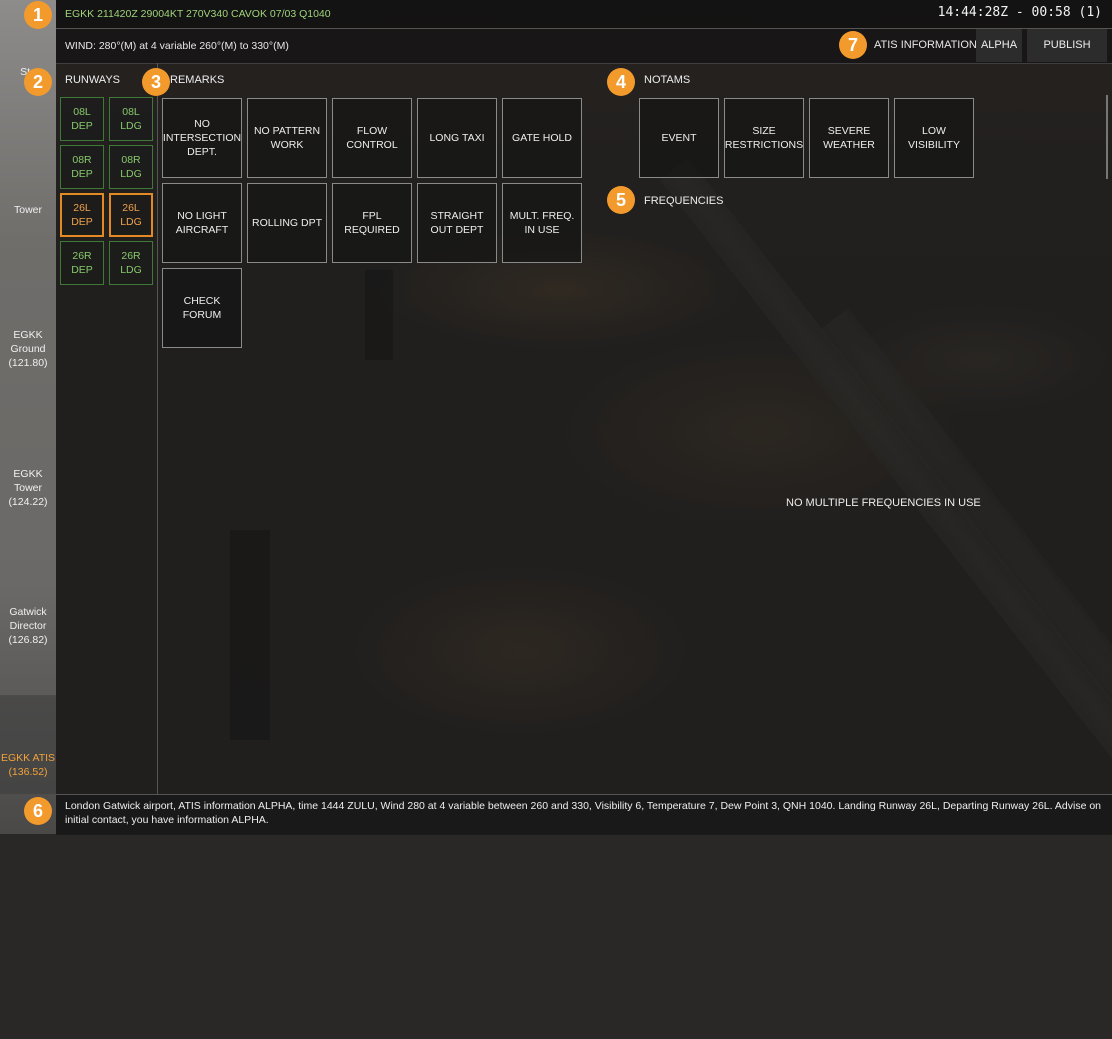 The image size is (1112, 1039). Describe the element at coordinates (1019, 12) in the screenshot. I see `clock-display: 14:44:28Z - 00:58 (1)` at that location.